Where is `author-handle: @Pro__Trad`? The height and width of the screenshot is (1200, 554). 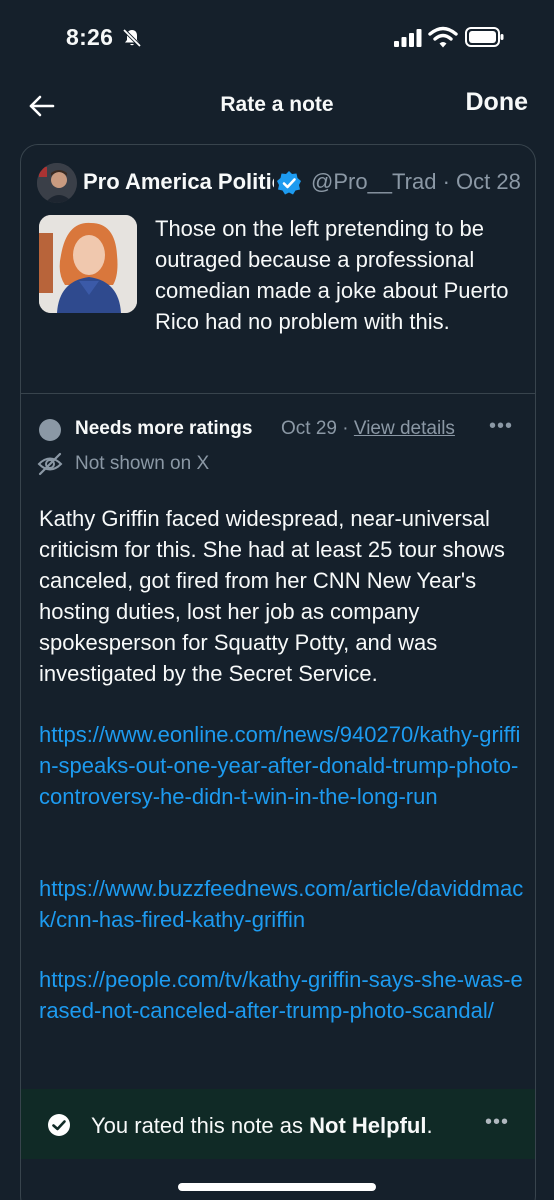 author-handle: @Pro__Trad is located at coordinates (374, 181).